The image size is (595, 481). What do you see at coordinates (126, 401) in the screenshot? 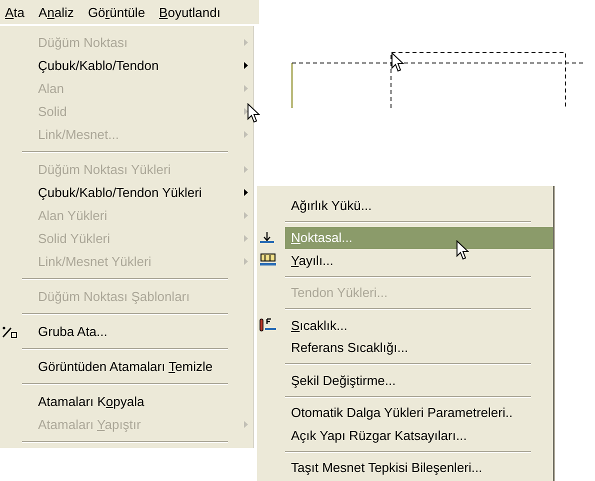
I see `menu-item: Atamaları Kopyala` at bounding box center [126, 401].